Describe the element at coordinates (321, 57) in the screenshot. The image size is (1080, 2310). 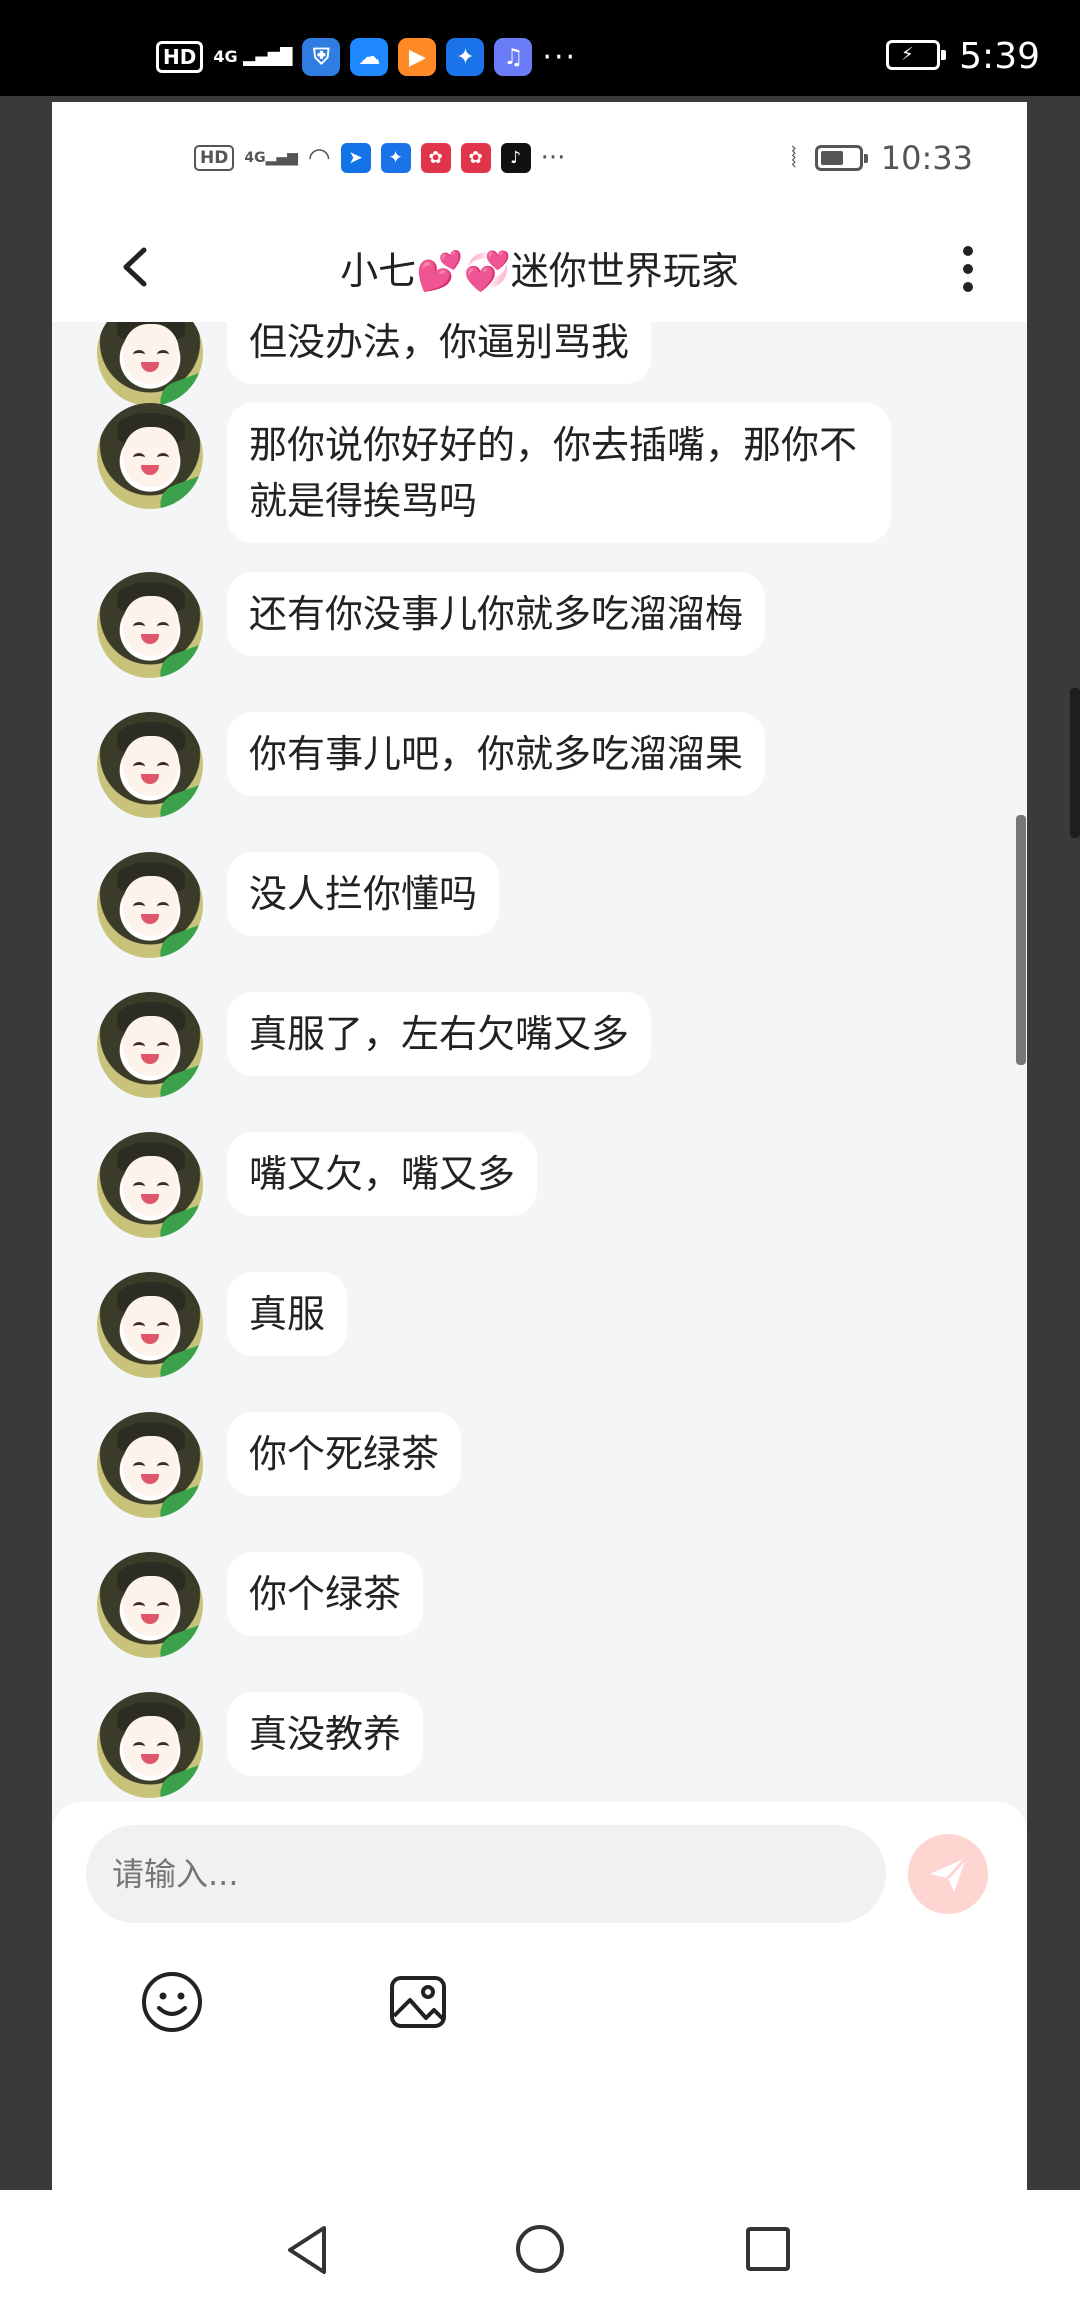
I see `shield-app-icon: ⛨` at that location.